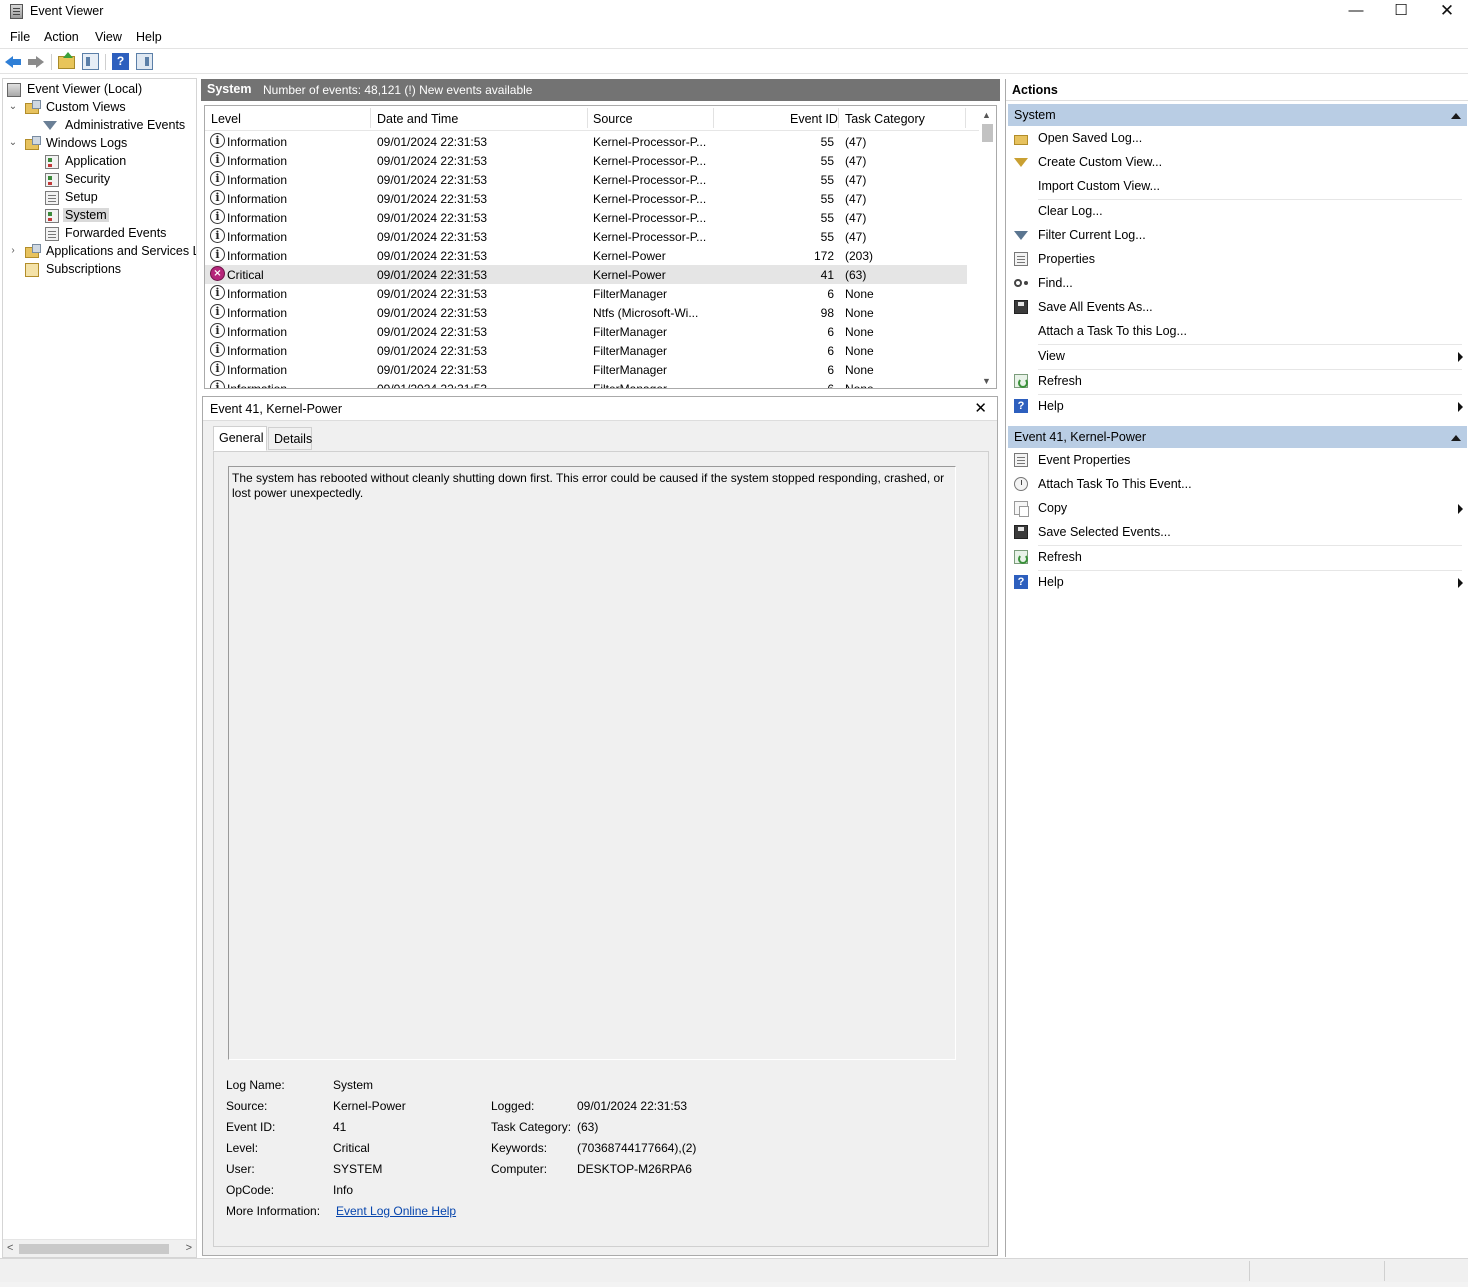  I want to click on information-icon: i, so click(217, 384).